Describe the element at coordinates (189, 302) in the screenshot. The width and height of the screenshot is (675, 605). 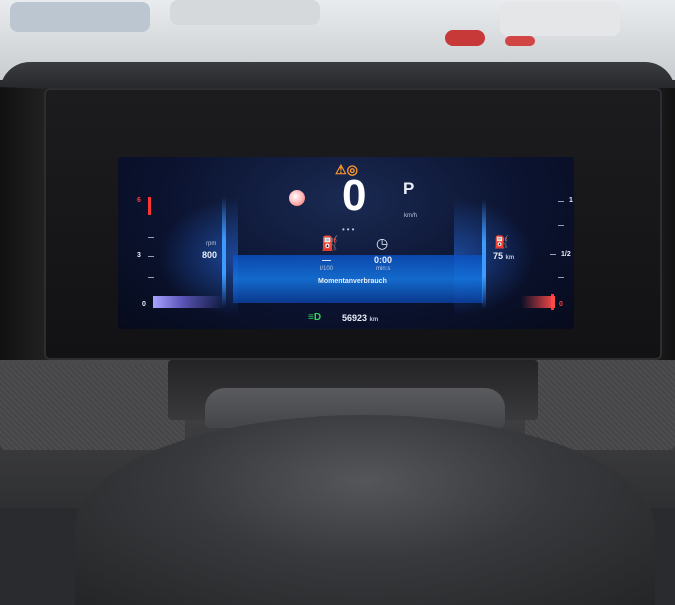
I see `rpm-level-bar` at that location.